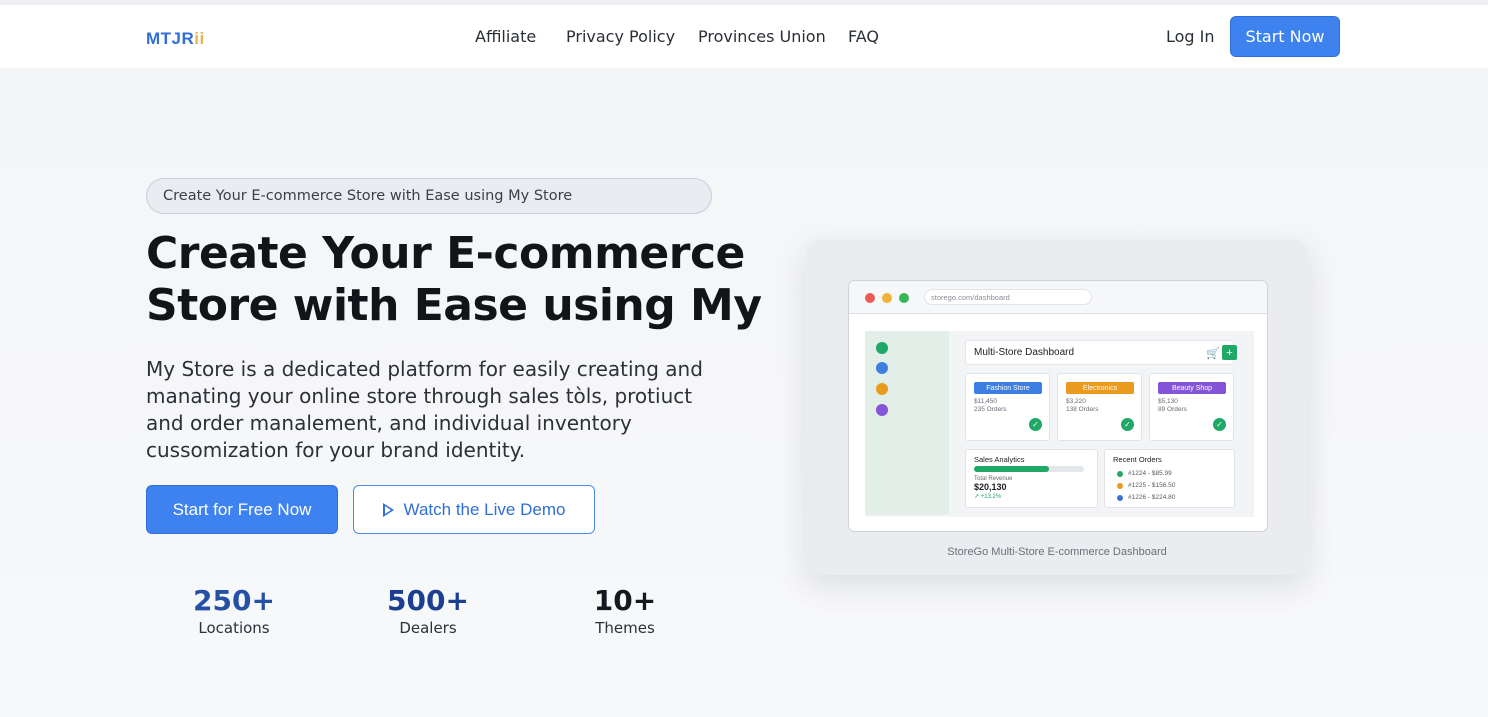  What do you see at coordinates (1137, 459) in the screenshot?
I see `recent-orders-title: Recent Orders` at bounding box center [1137, 459].